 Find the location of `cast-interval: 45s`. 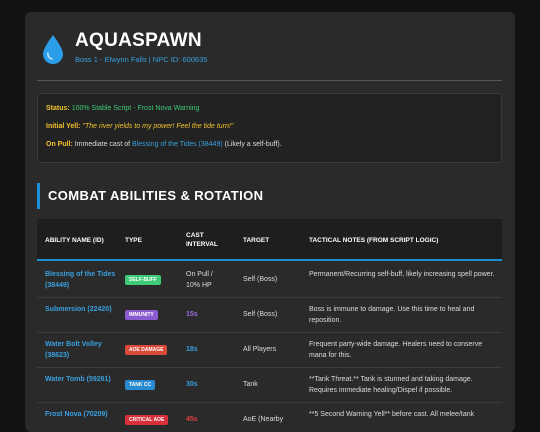

cast-interval: 45s is located at coordinates (192, 419).